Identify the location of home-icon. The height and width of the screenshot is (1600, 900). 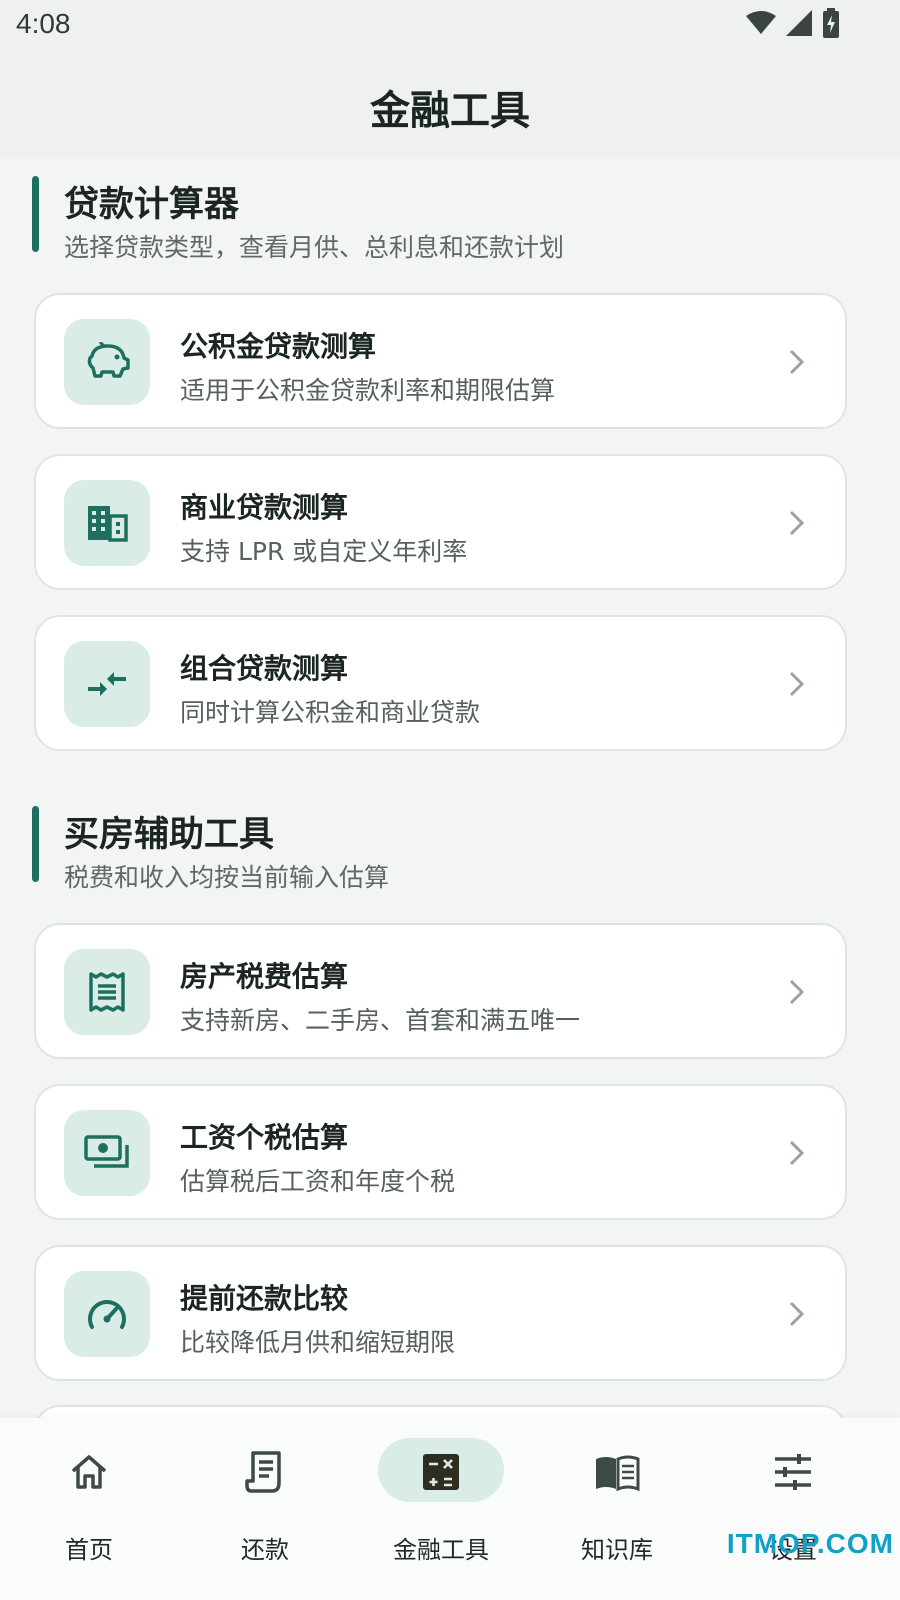
(89, 1472).